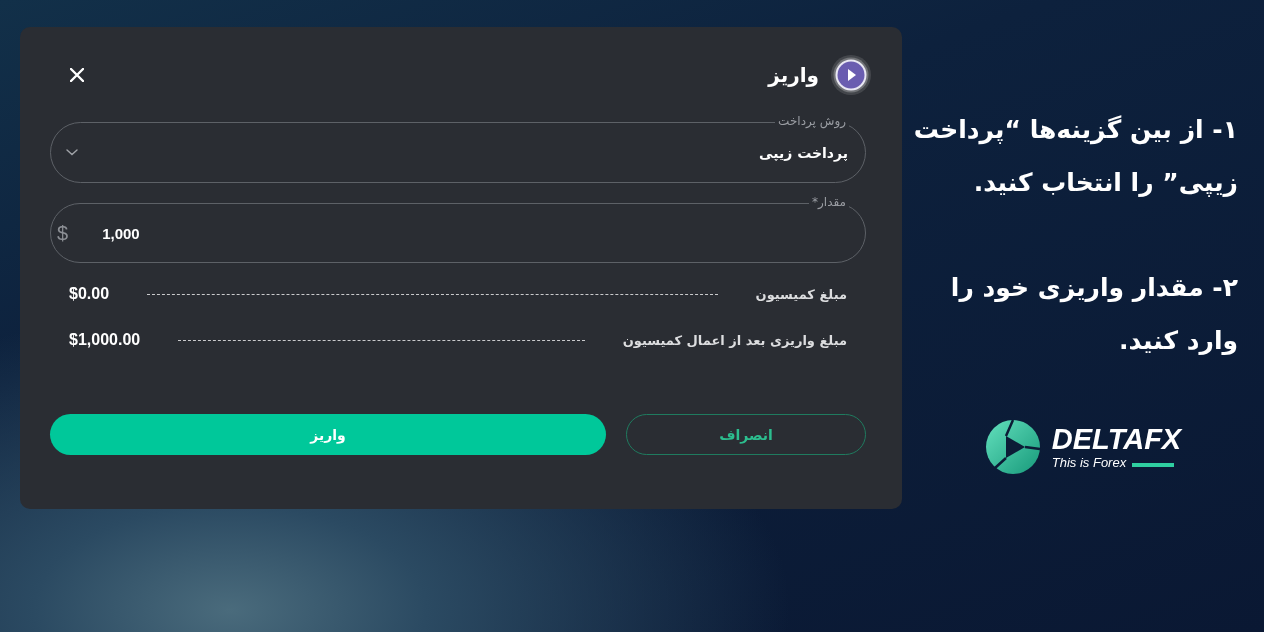  I want to click on instruction-text: ۲- مقدار واریزی خود را وارد کنید., so click(1093, 314).